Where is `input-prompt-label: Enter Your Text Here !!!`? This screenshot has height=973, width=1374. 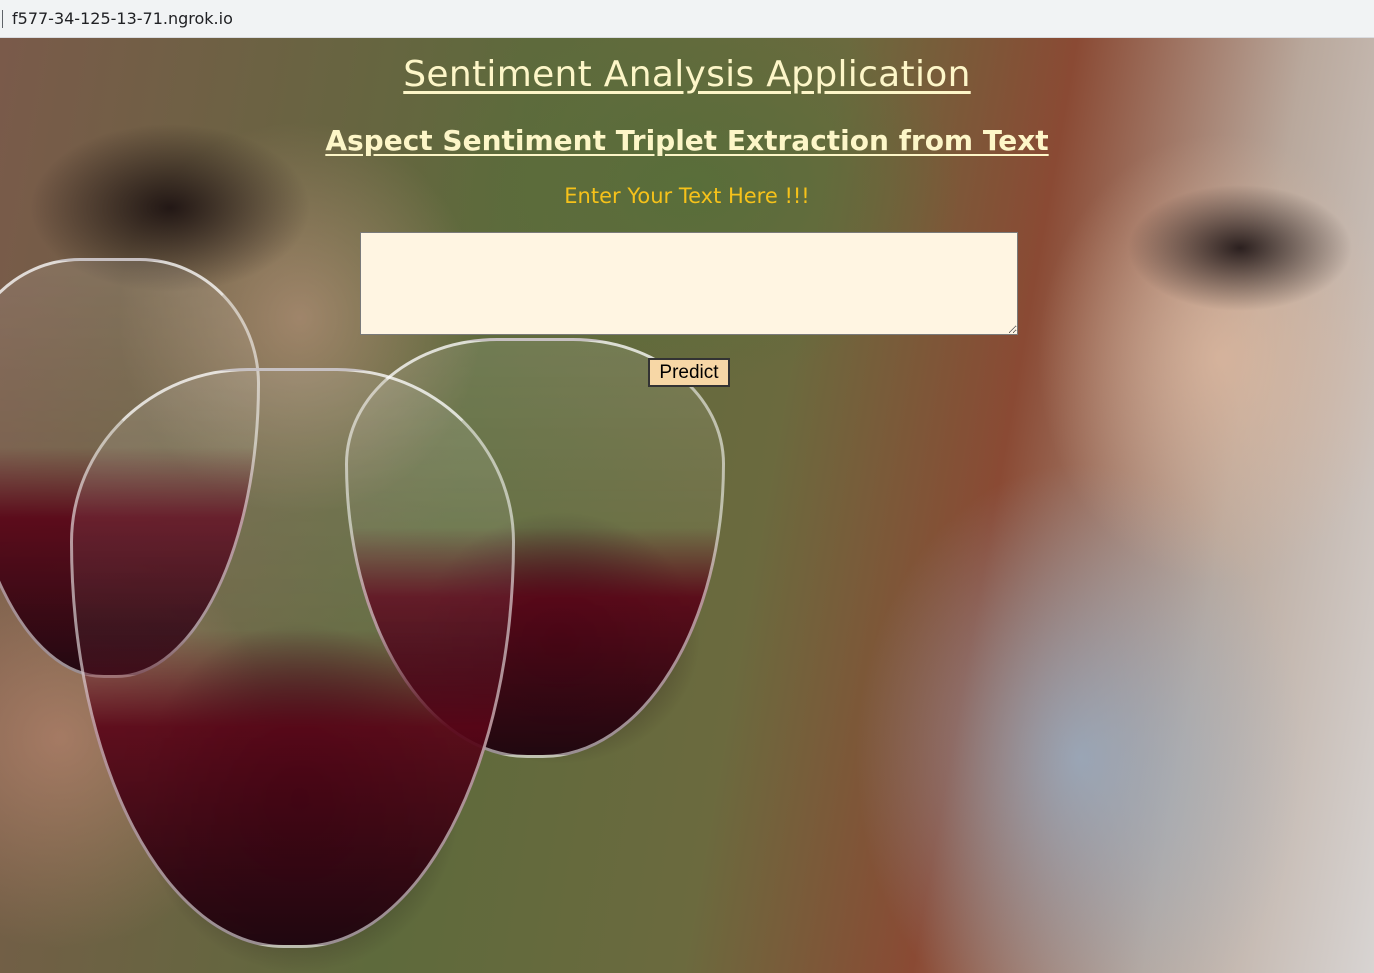 input-prompt-label: Enter Your Text Here !!! is located at coordinates (687, 196).